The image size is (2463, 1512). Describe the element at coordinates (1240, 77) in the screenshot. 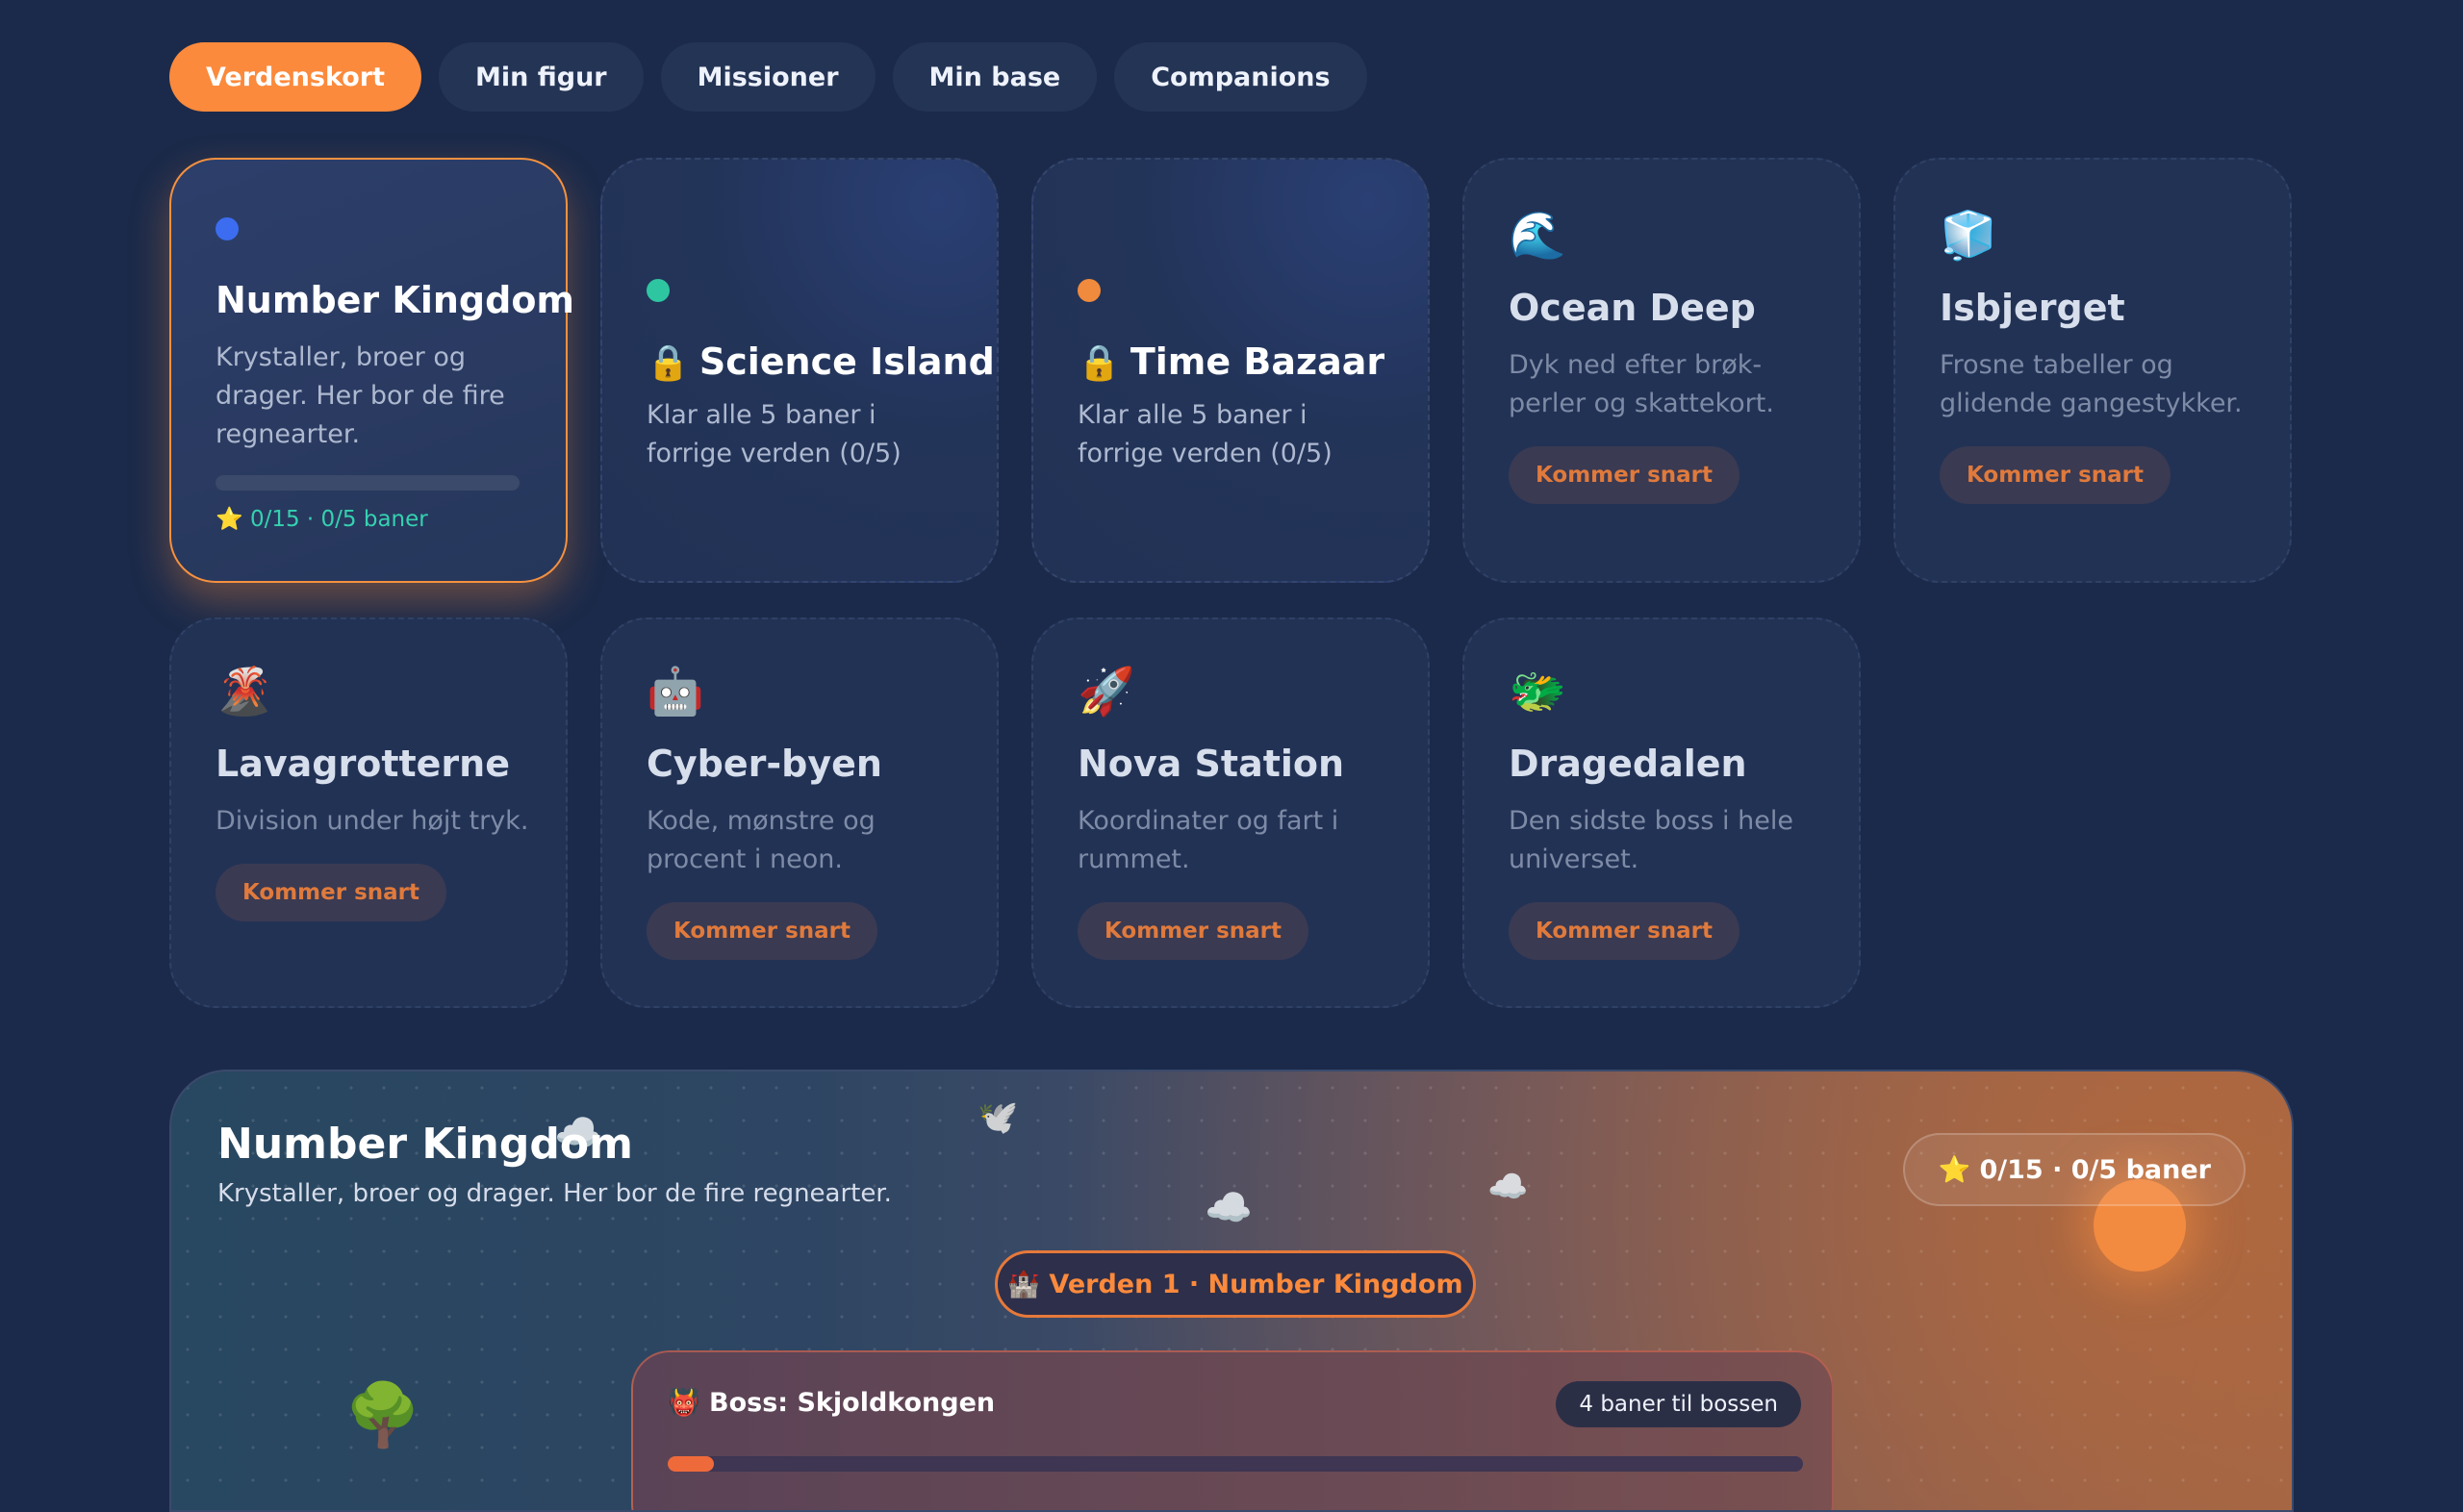

I see `tab-companions: Companions` at that location.